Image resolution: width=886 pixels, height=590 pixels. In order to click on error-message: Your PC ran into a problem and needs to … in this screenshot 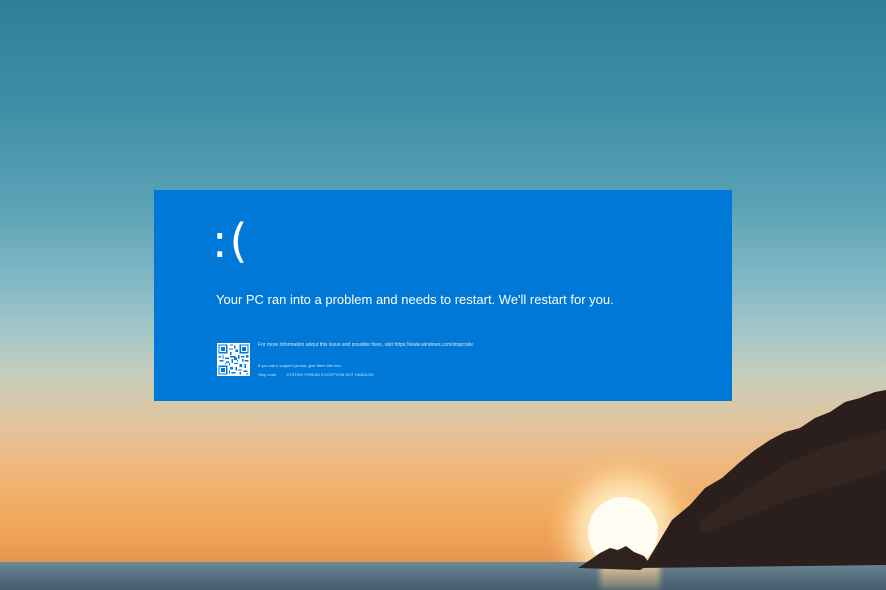, I will do `click(415, 299)`.